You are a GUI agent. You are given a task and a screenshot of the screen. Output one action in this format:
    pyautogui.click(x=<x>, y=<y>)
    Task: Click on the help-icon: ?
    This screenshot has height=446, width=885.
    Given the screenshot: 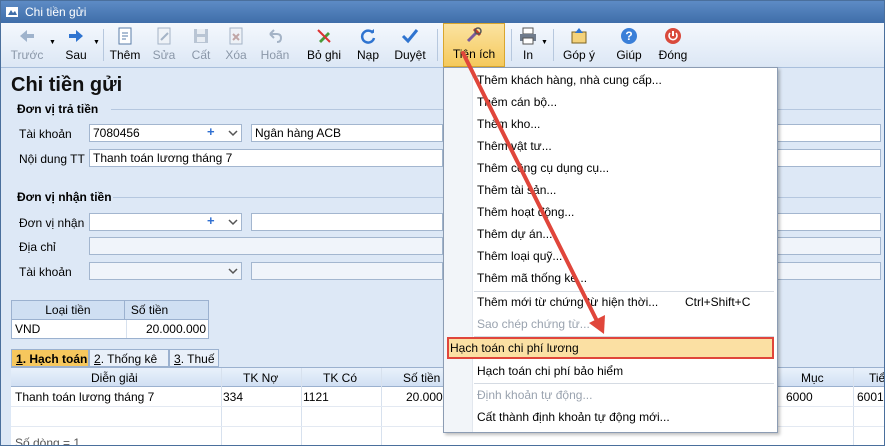 What is the action you would take?
    pyautogui.click(x=629, y=36)
    